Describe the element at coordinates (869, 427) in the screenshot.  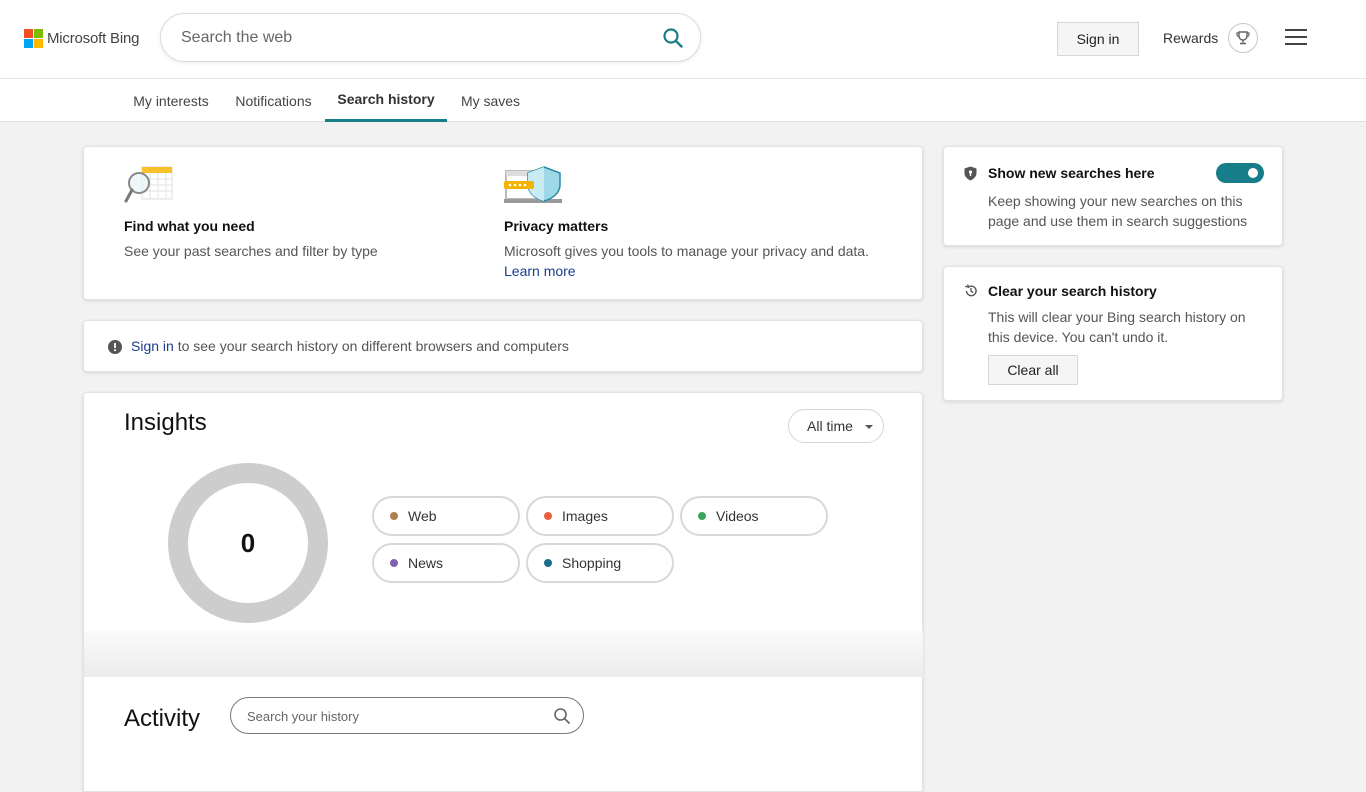
I see `caret-down-icon` at that location.